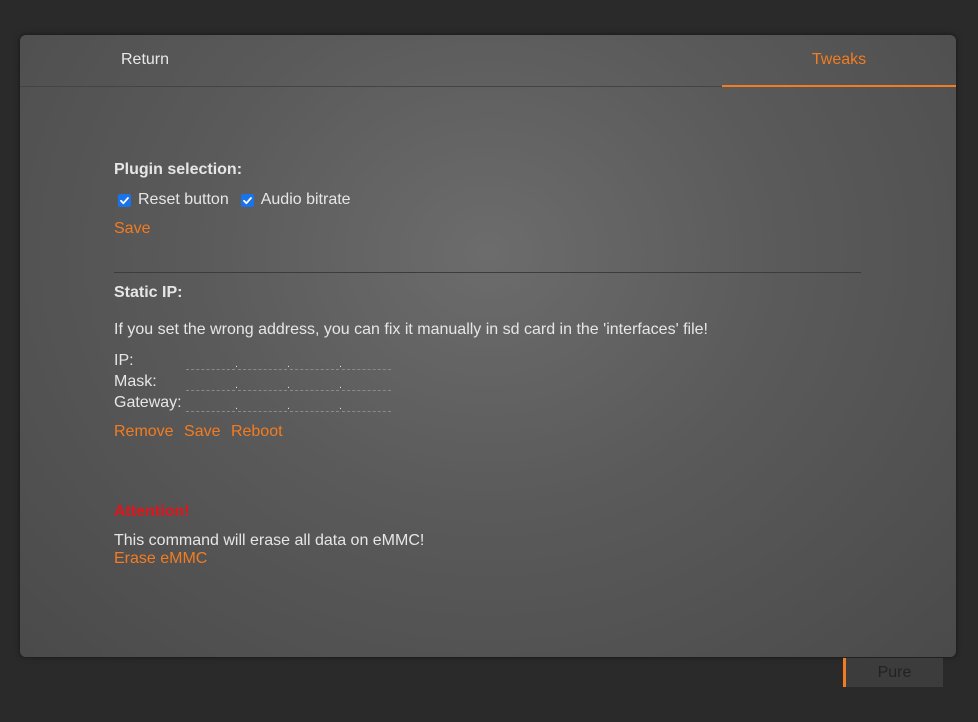 The image size is (978, 722). What do you see at coordinates (160, 559) in the screenshot?
I see `erase-emmc-link: Erase eMMC` at bounding box center [160, 559].